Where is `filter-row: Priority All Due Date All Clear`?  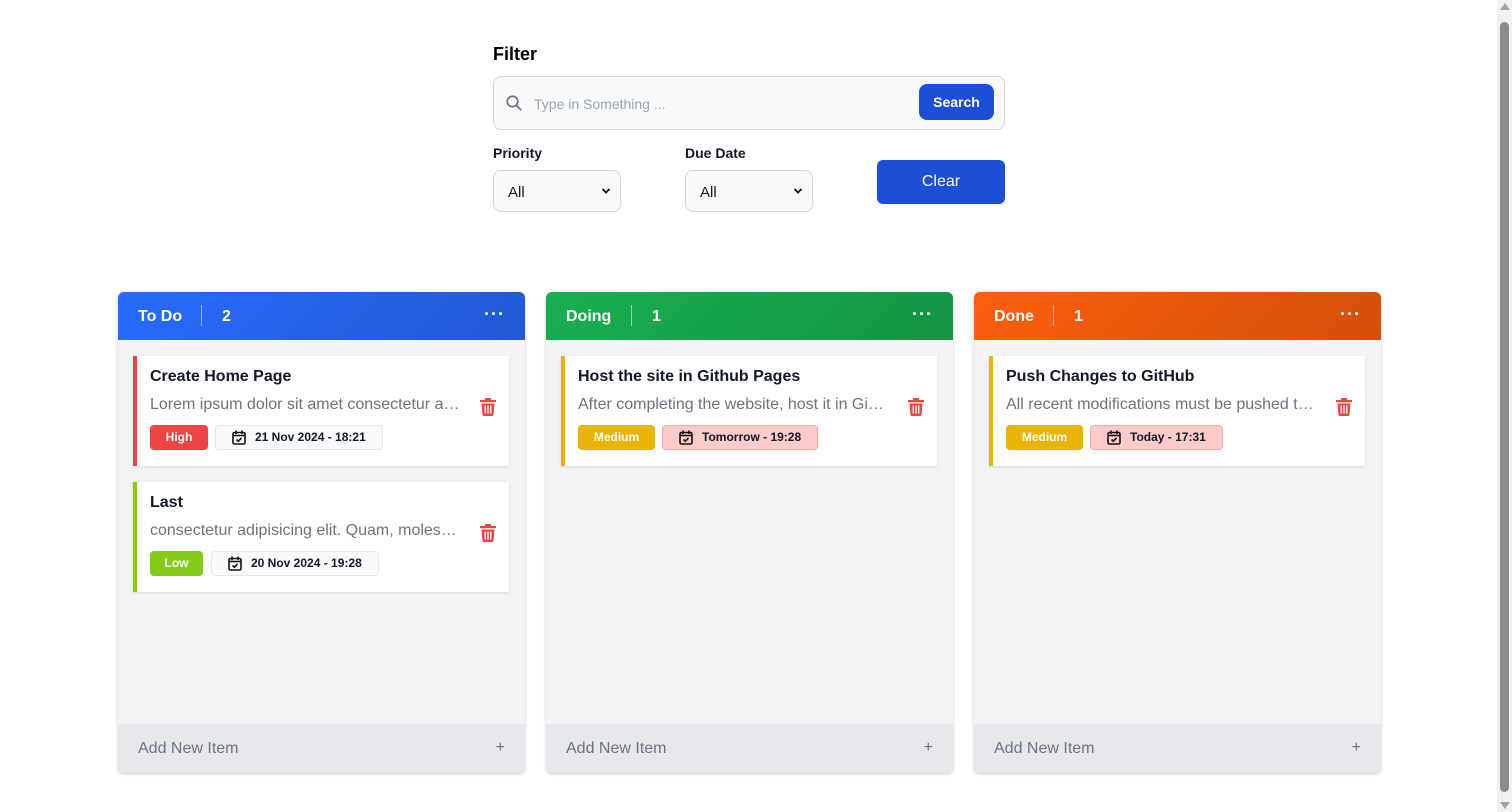
filter-row: Priority All Due Date All Clear is located at coordinates (749, 186).